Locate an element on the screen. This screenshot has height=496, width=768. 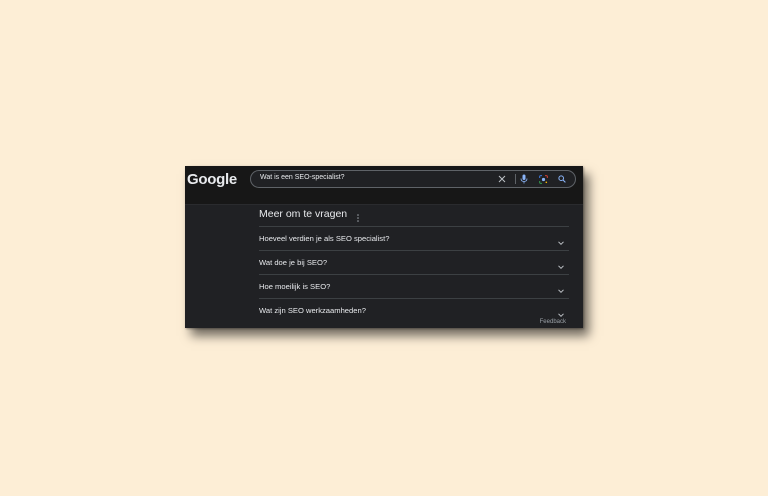
search-header: Google Wat is een SEO-specialist? is located at coordinates (384, 185).